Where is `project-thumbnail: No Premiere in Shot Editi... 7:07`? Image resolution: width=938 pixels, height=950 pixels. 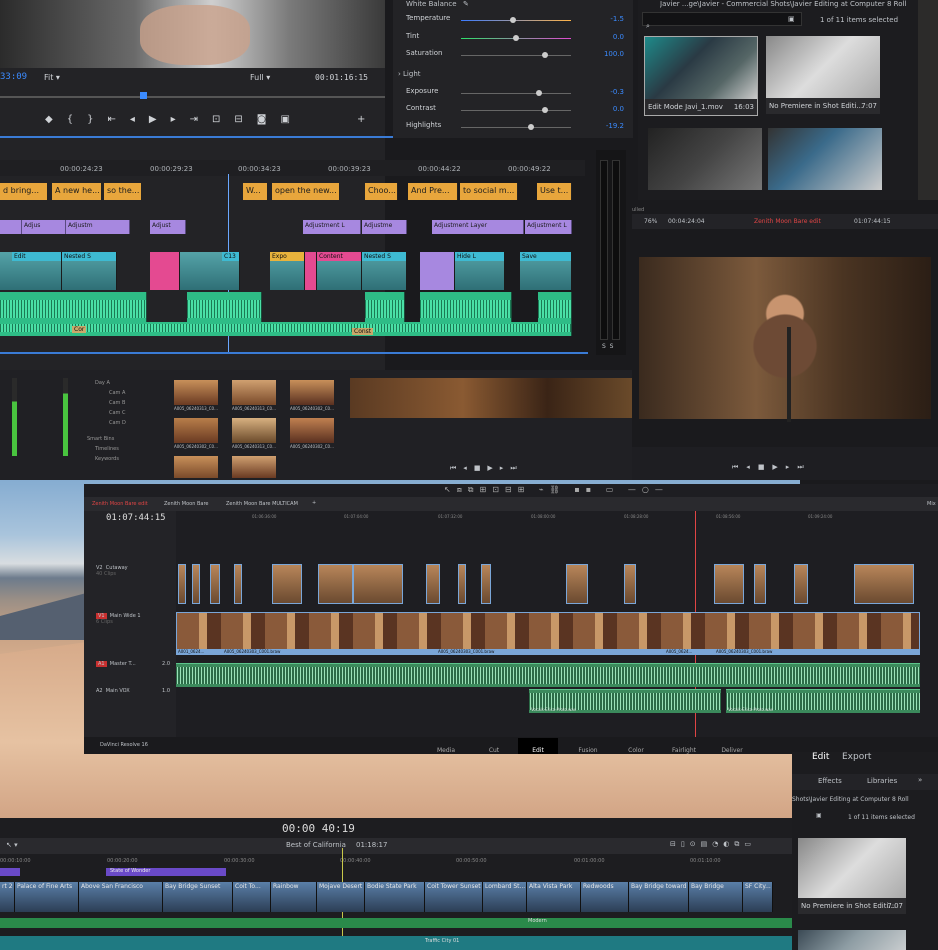
project-thumbnail: No Premiere in Shot Editi... 7:07 is located at coordinates (823, 75).